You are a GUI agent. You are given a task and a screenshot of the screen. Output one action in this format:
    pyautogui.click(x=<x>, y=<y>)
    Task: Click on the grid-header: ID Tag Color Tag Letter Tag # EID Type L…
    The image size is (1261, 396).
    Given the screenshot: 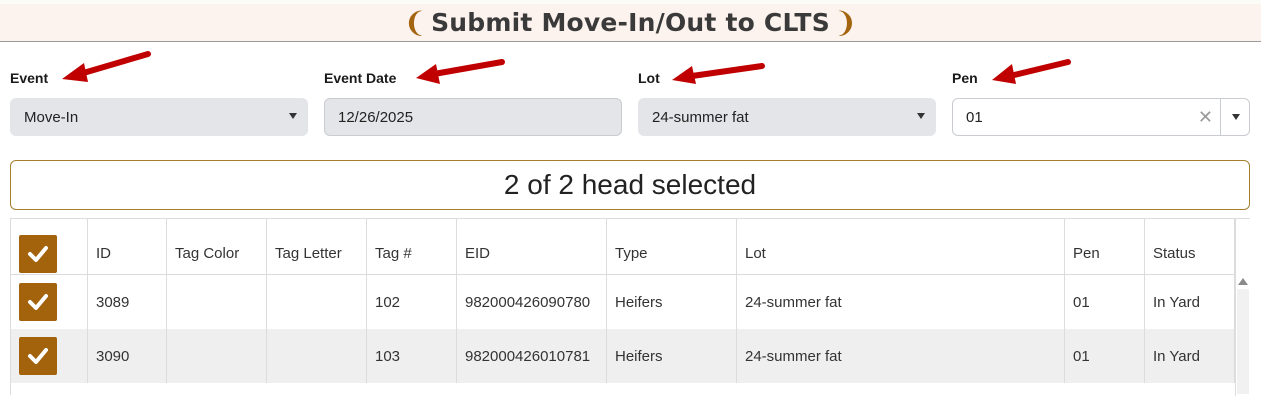 What is the action you would take?
    pyautogui.click(x=623, y=247)
    